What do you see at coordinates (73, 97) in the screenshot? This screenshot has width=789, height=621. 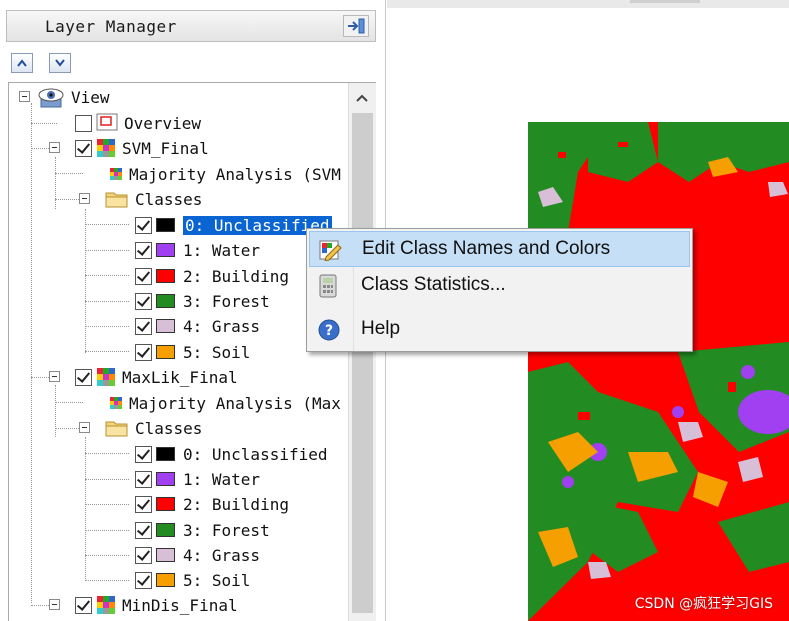 I see `tree-node-view: View` at bounding box center [73, 97].